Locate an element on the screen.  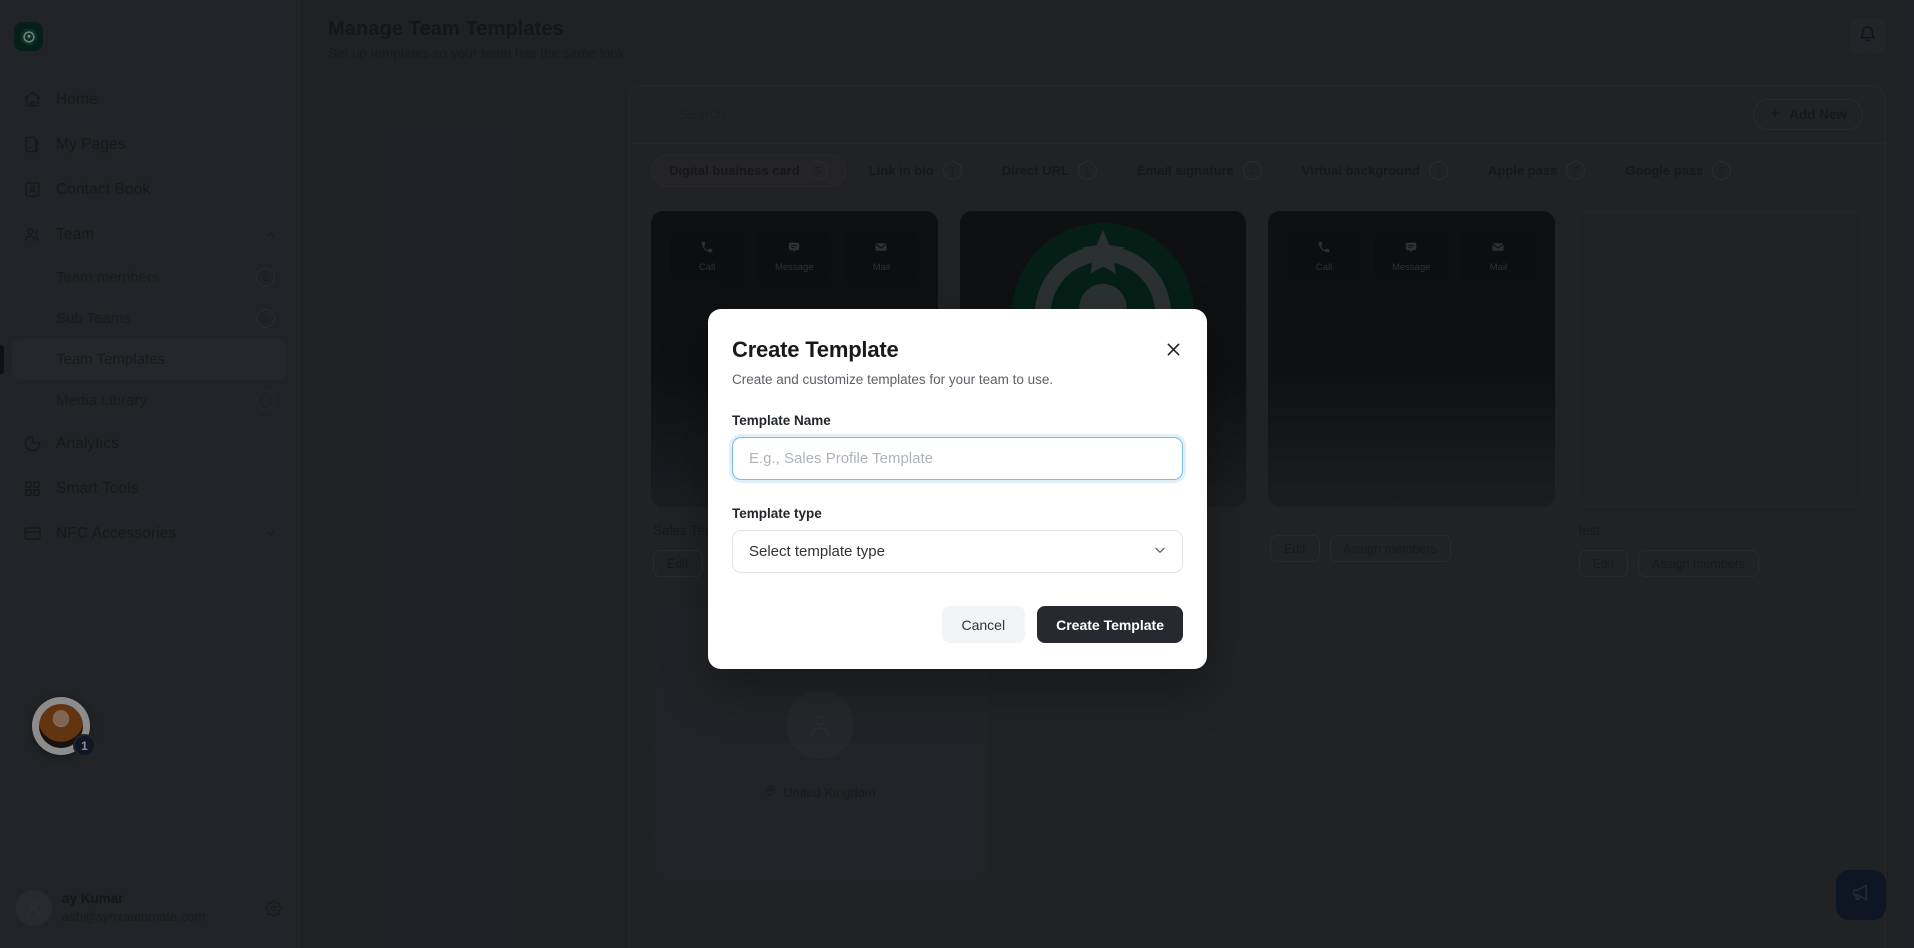
close-icon is located at coordinates (1173, 349).